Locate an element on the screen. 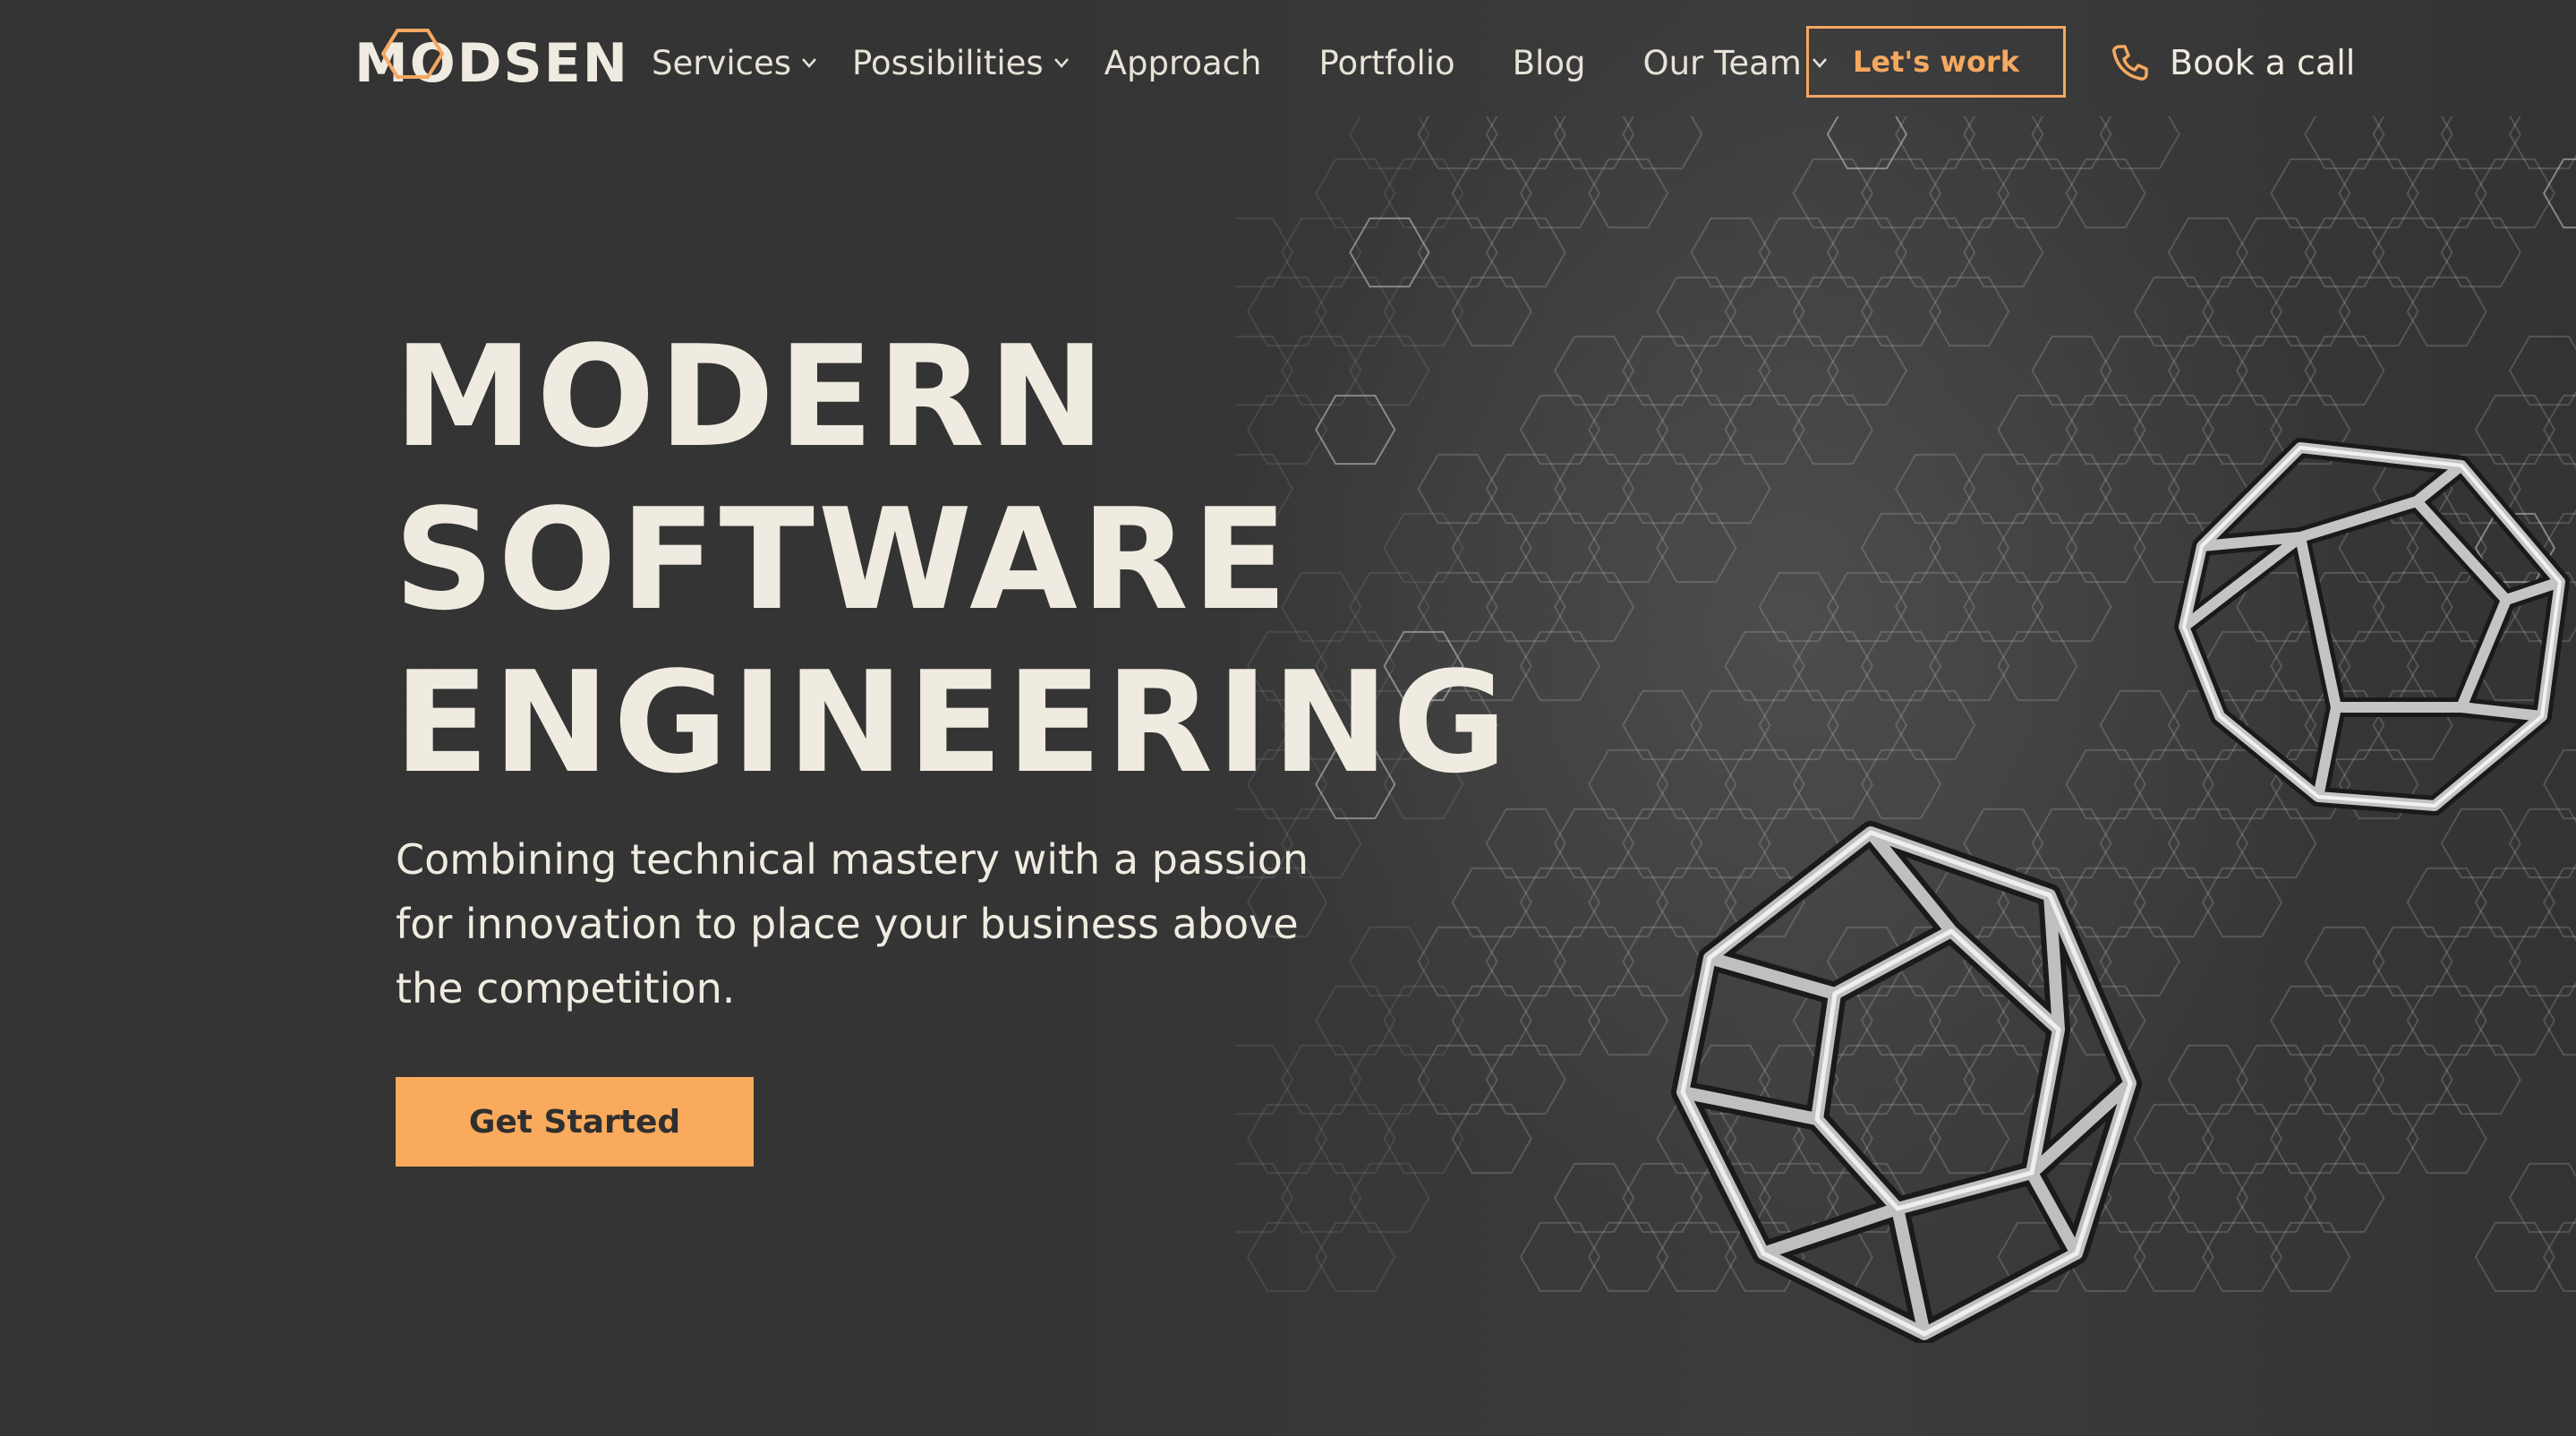 The width and height of the screenshot is (2576, 1436). hero-title-line: SOFTWARE is located at coordinates (843, 559).